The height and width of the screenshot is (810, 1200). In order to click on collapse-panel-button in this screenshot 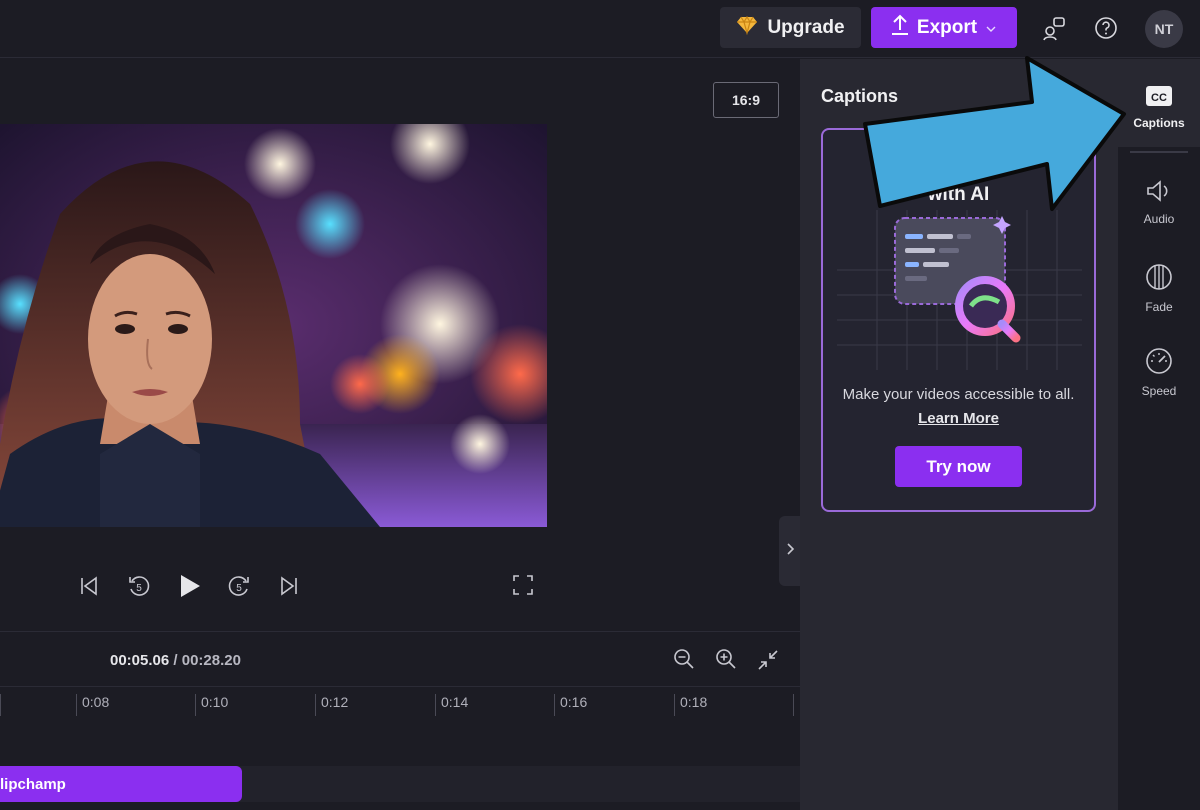, I will do `click(790, 551)`.